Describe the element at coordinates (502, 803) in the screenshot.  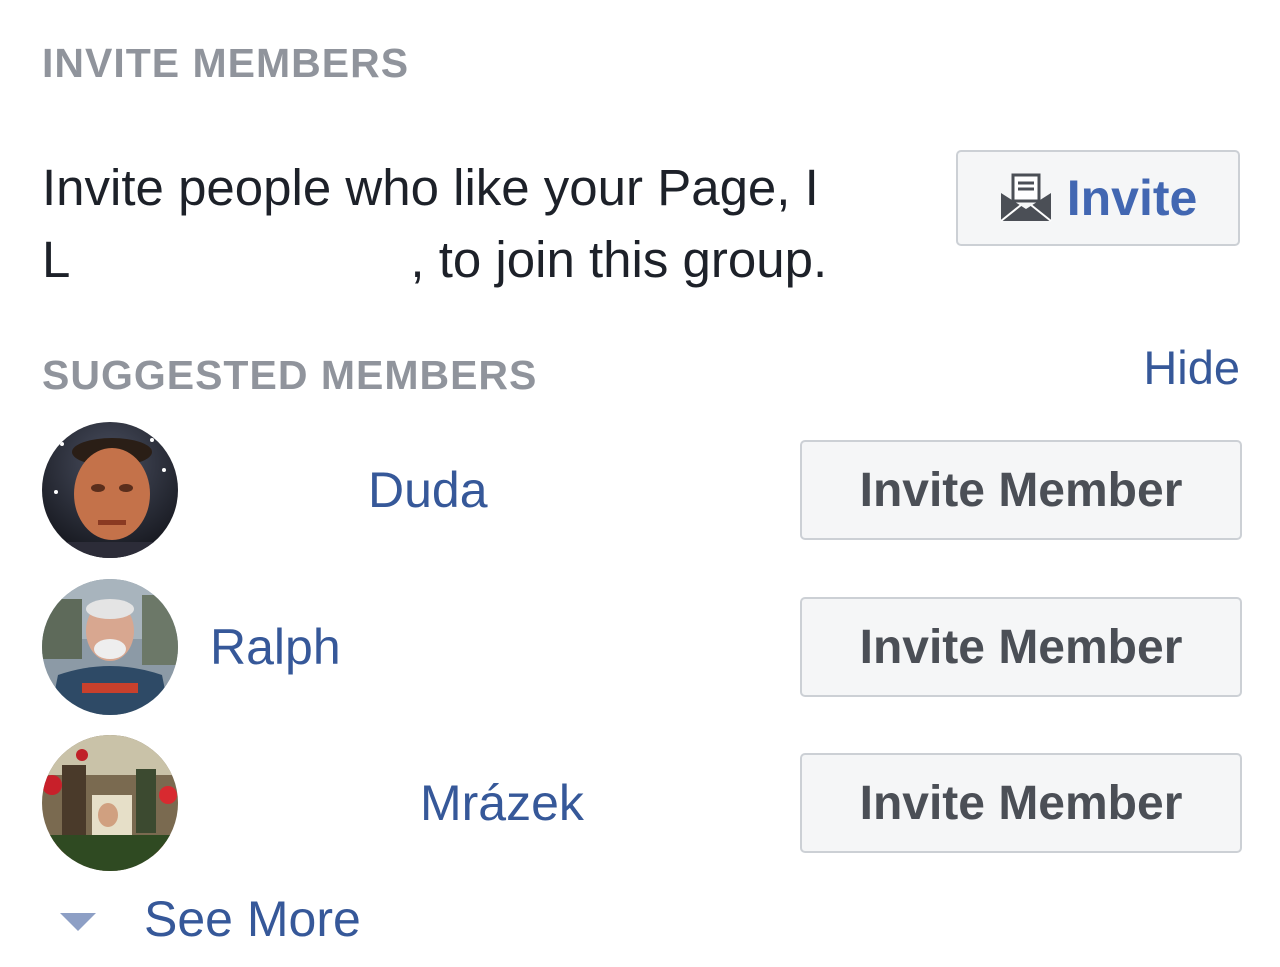
I see `member-name: Mrázek` at that location.